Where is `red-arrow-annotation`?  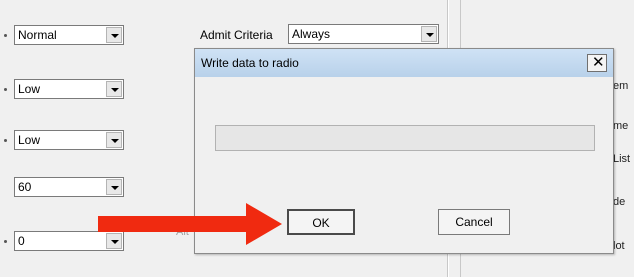
red-arrow-annotation is located at coordinates (190, 224).